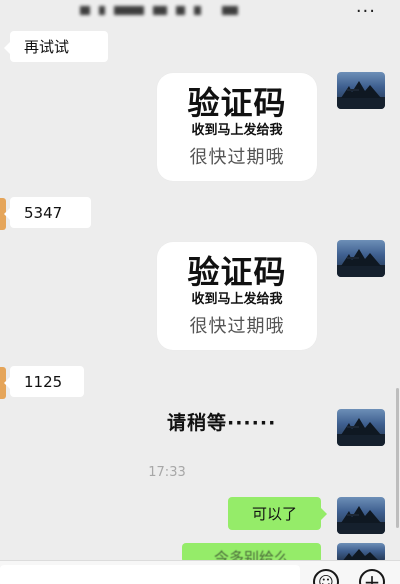  What do you see at coordinates (43, 212) in the screenshot?
I see `message-text: 5347` at bounding box center [43, 212].